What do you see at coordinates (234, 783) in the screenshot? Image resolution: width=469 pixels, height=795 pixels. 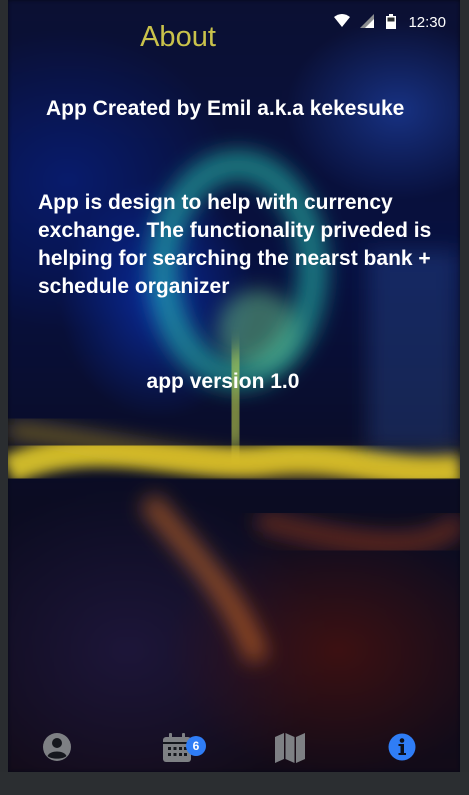 I see `device-bottom-bezel` at bounding box center [234, 783].